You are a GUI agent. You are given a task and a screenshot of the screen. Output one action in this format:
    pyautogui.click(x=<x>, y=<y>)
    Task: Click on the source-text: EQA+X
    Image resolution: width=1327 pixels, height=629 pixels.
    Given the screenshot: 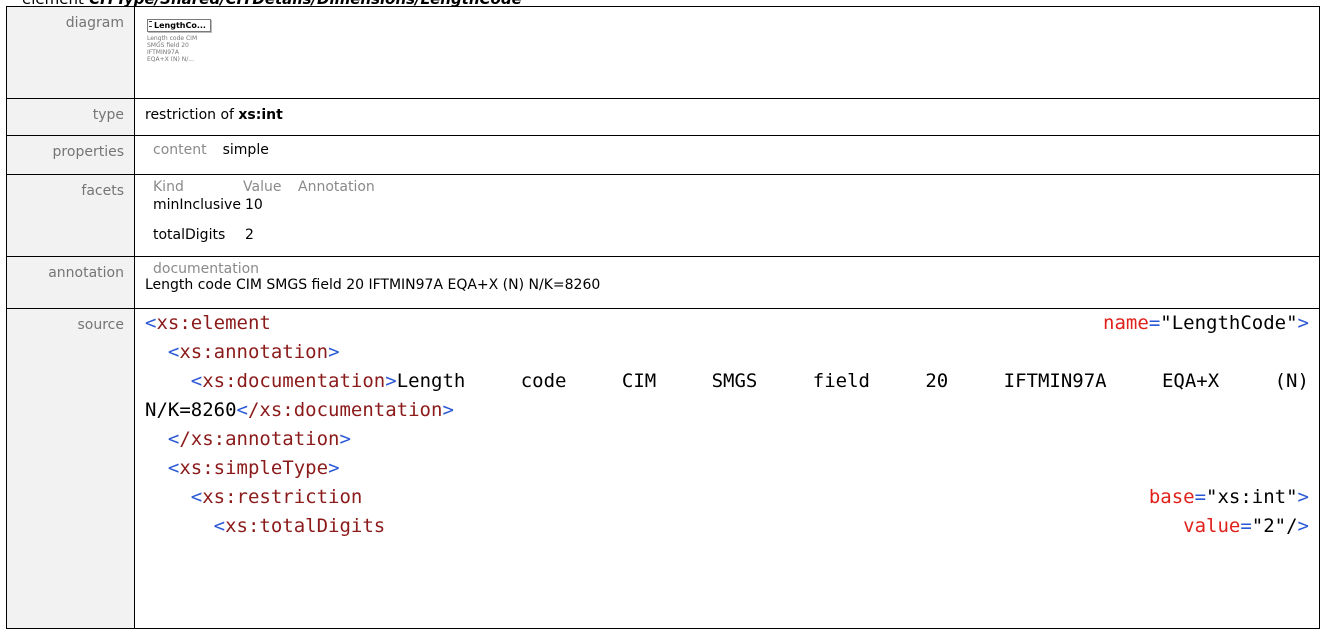 What is the action you would take?
    pyautogui.click(x=1190, y=381)
    